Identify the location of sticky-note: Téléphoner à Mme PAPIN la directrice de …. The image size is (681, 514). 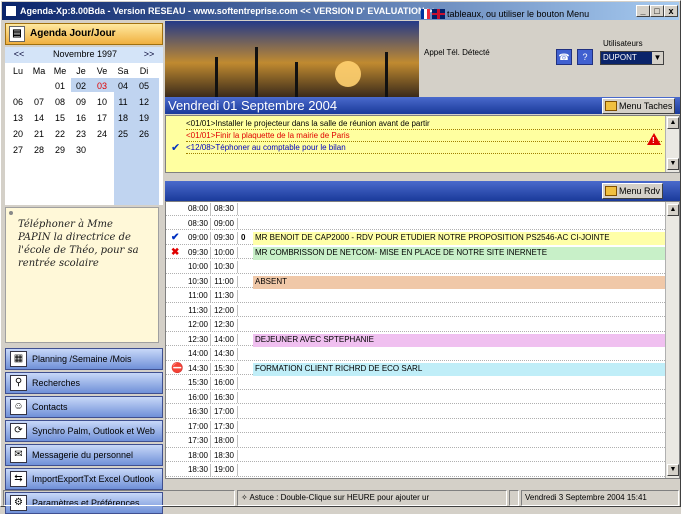
(82, 275).